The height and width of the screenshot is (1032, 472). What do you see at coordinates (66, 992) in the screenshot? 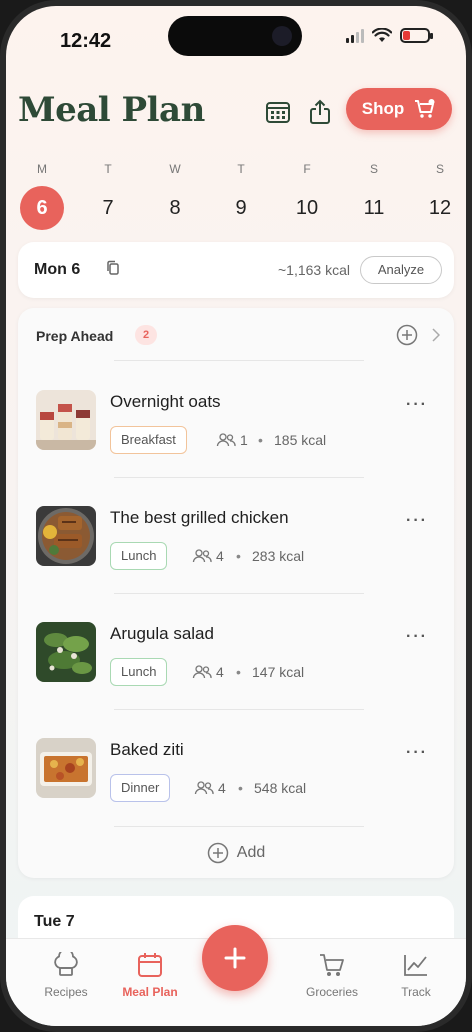
I see `tab-label: Recipes` at bounding box center [66, 992].